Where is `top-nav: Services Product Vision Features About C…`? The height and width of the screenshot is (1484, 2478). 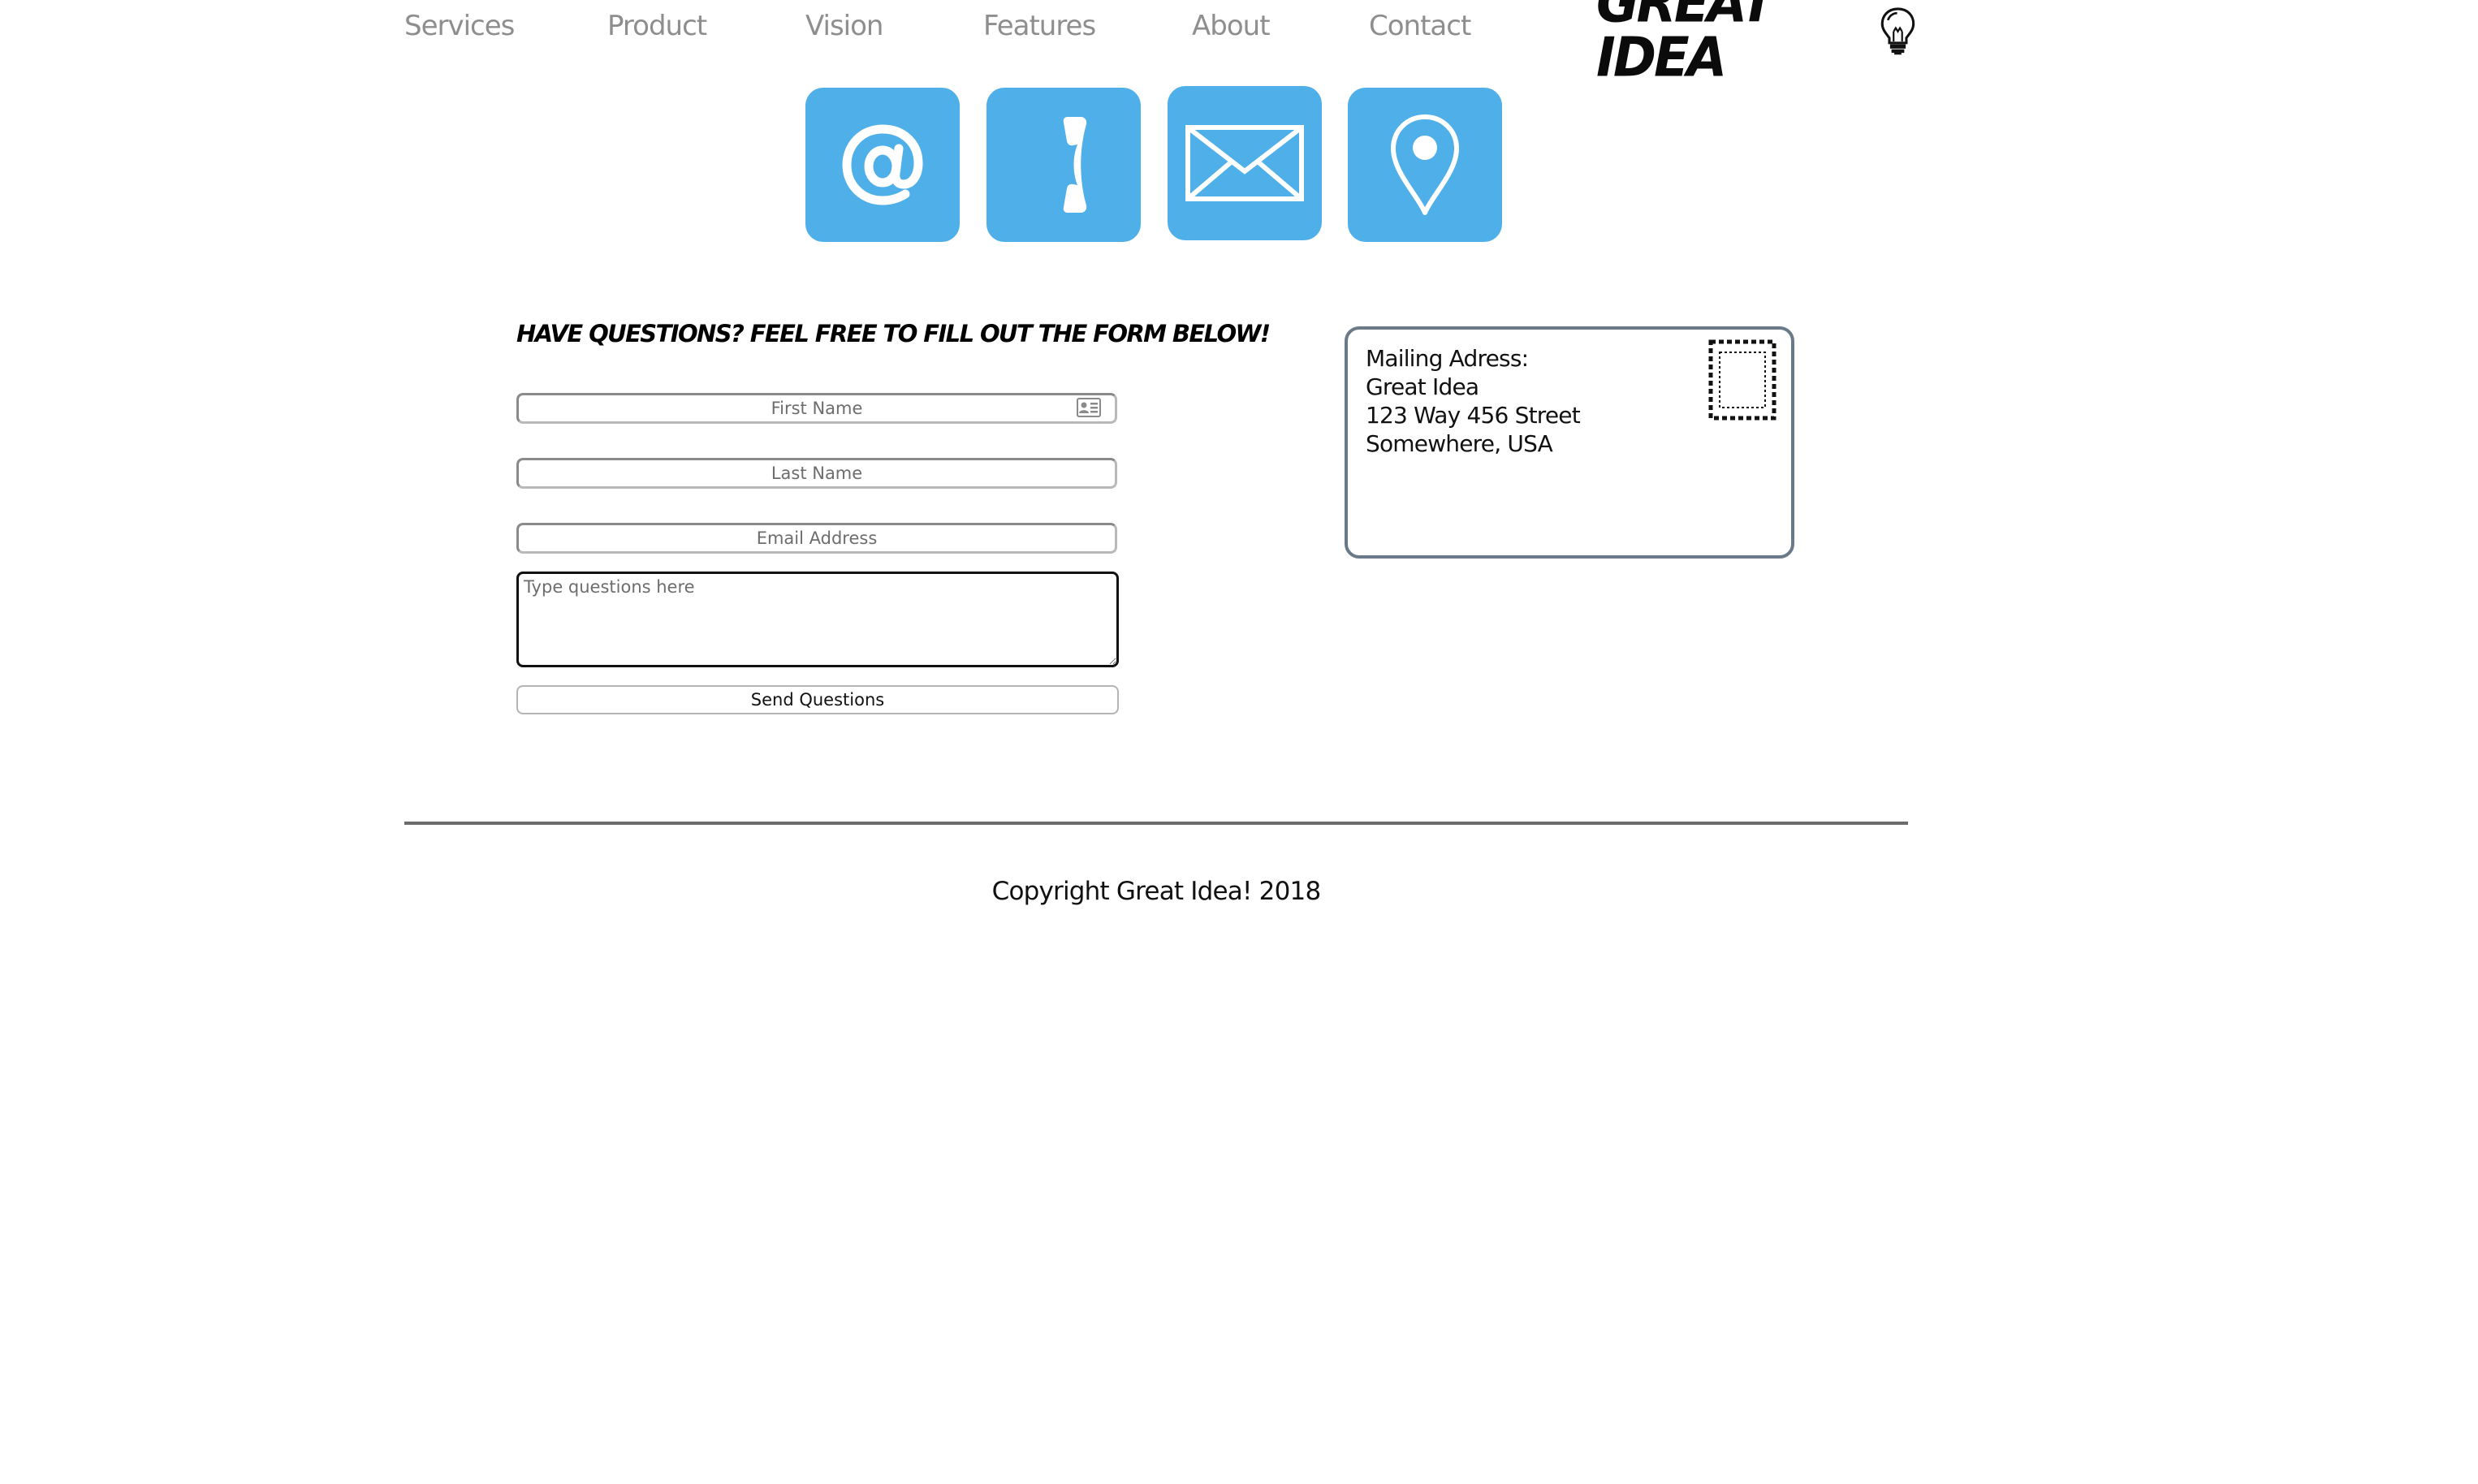 top-nav: Services Product Vision Features About C… is located at coordinates (1239, 42).